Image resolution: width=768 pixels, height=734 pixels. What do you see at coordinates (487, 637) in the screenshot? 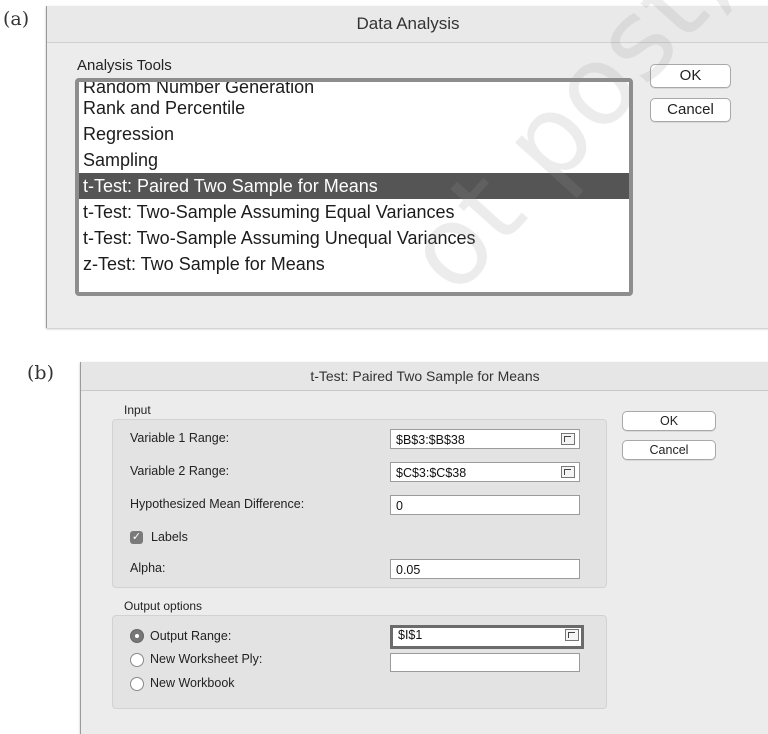
I see `output-range-input: $I$1` at bounding box center [487, 637].